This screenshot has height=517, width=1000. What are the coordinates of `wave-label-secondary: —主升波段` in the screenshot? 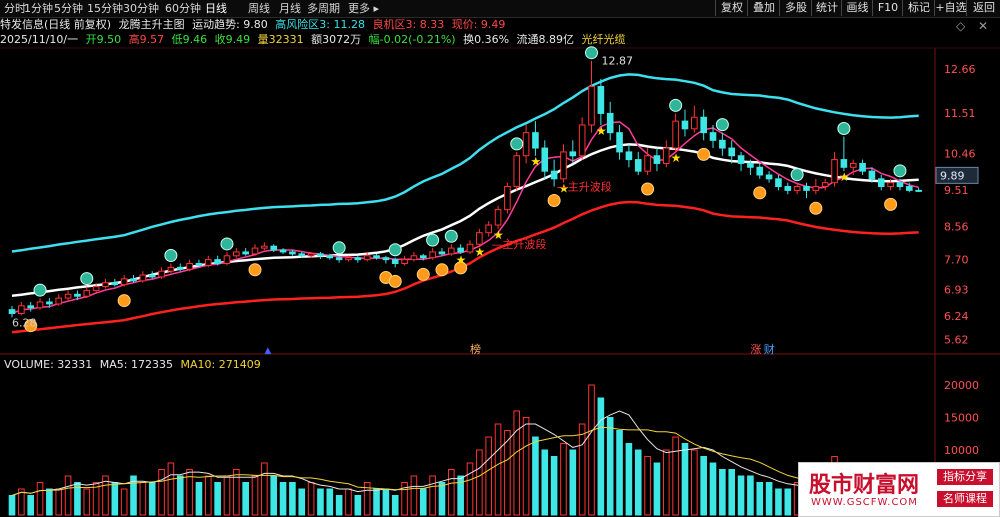 It's located at (584, 186).